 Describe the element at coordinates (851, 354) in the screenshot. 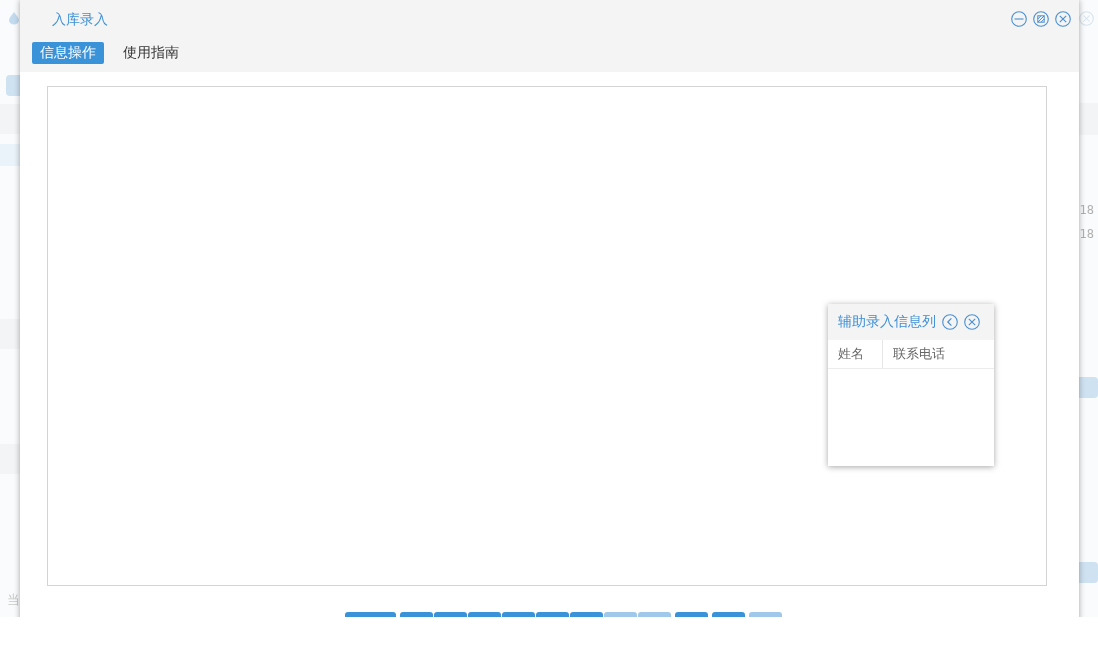

I see `column-header: 姓名` at that location.